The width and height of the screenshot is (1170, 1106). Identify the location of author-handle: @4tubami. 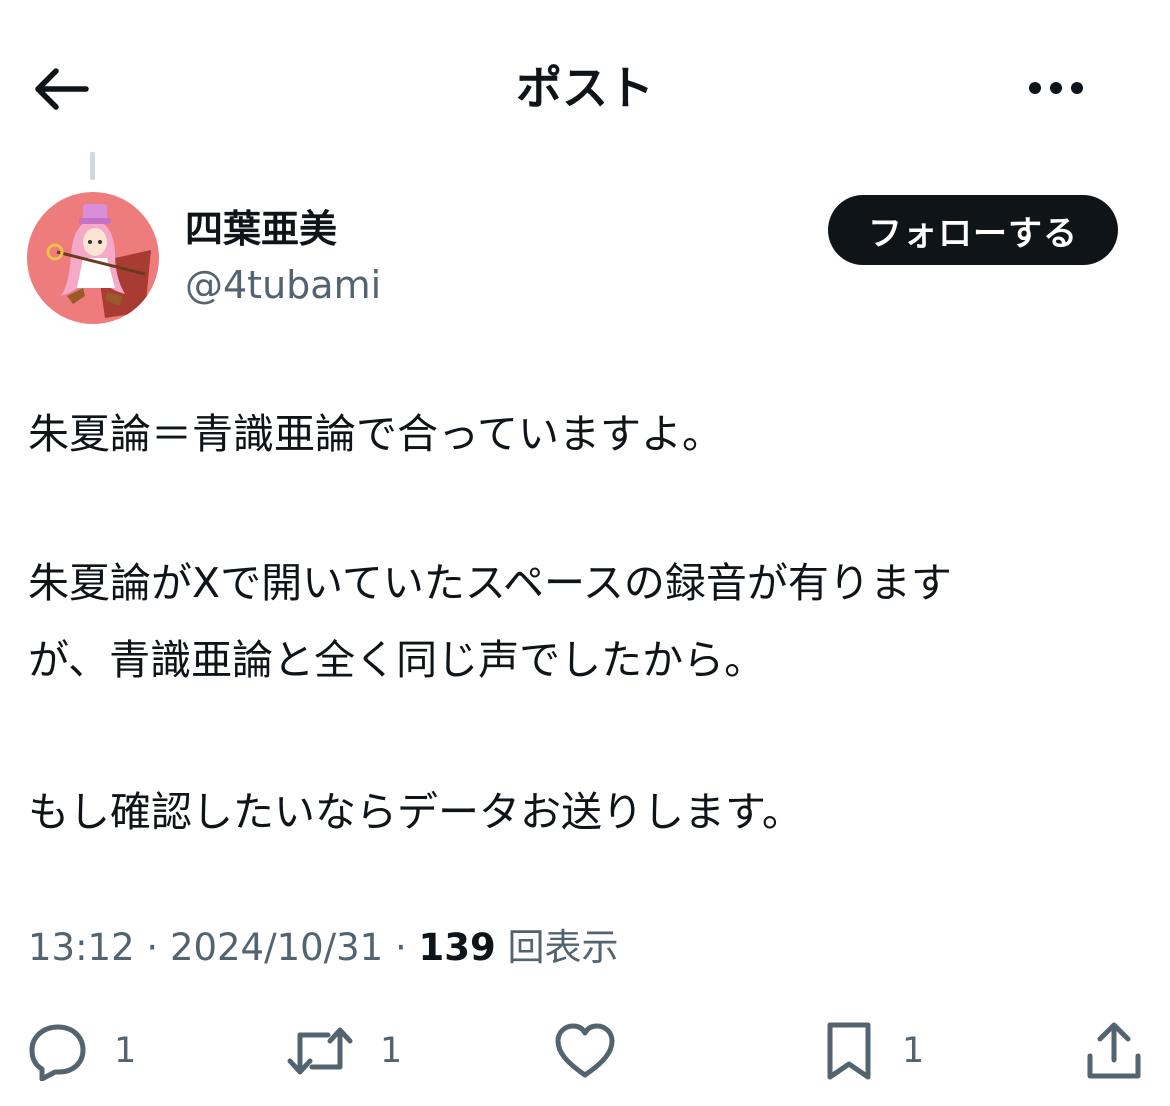
(283, 285).